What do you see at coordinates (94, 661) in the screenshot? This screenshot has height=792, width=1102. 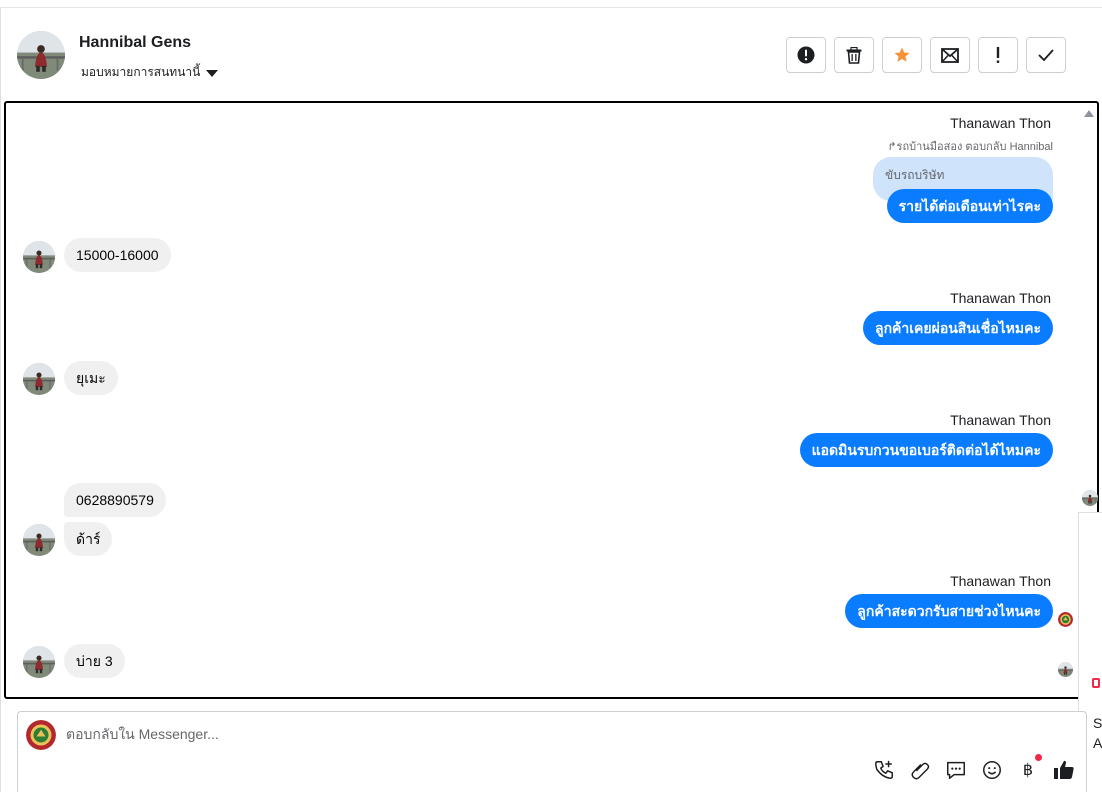 I see `incoming-message: บ่าย 3` at bounding box center [94, 661].